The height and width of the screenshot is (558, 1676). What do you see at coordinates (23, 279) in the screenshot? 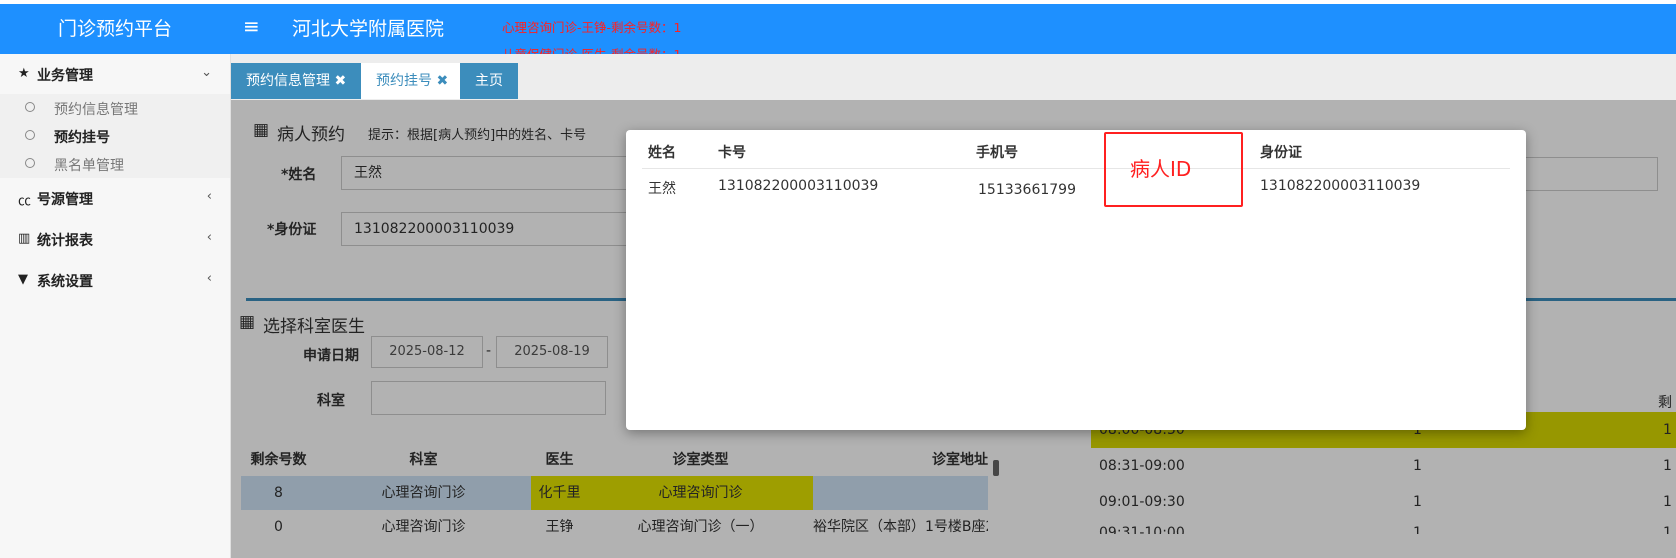
I see `filter-icon: ▼` at bounding box center [23, 279].